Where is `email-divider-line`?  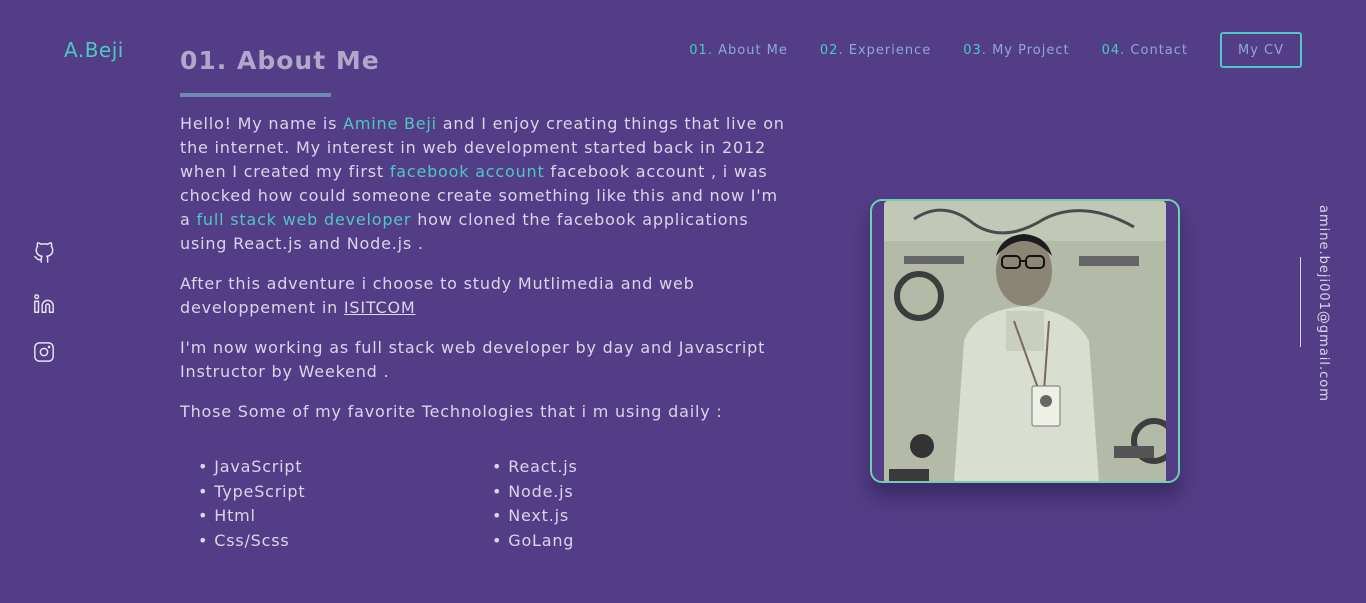
email-divider-line is located at coordinates (1300, 302).